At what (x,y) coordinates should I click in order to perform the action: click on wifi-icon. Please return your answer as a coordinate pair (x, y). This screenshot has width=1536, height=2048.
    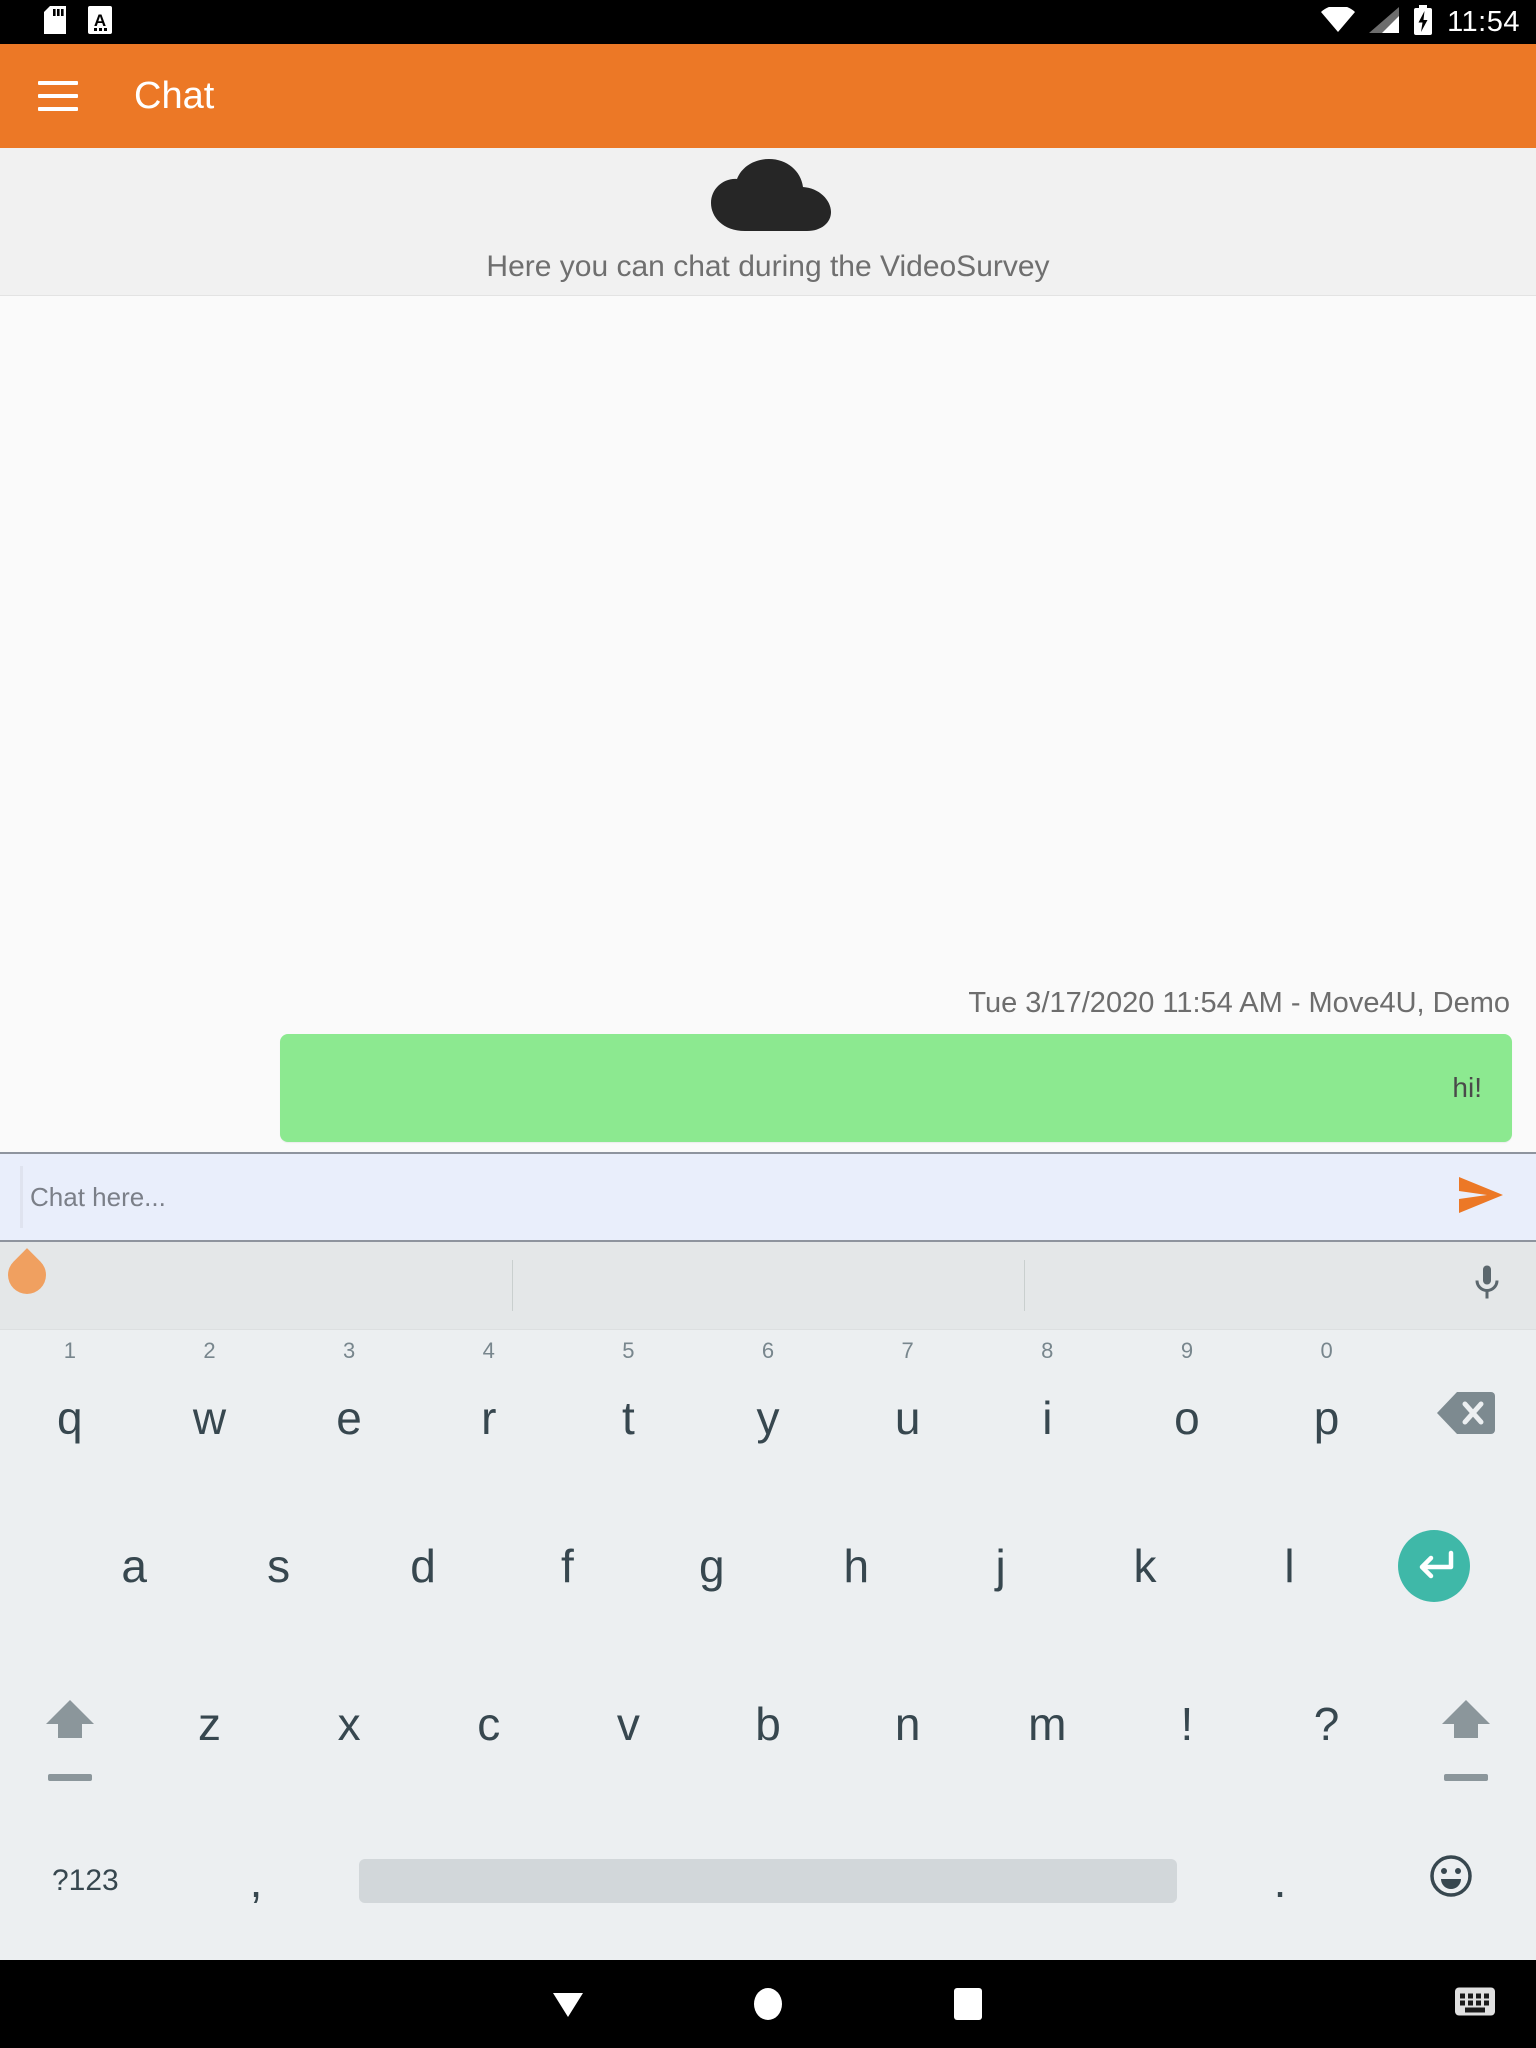
    Looking at the image, I should click on (1338, 21).